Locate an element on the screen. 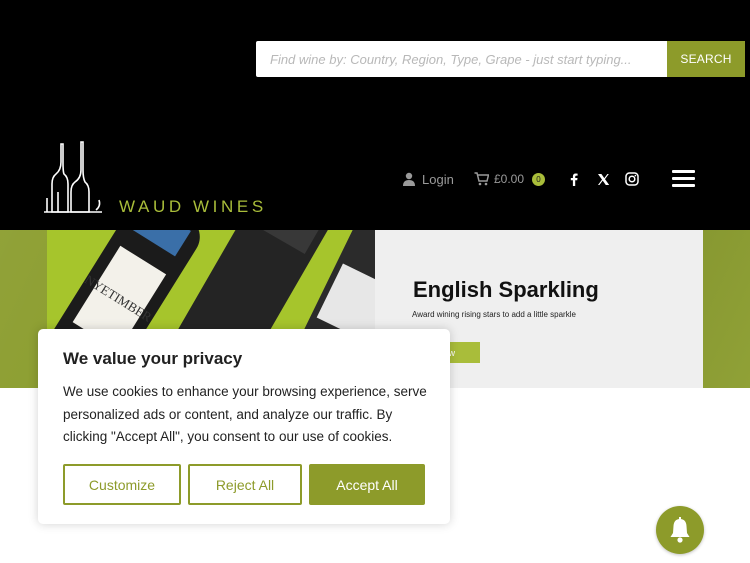 Image resolution: width=750 pixels, height=563 pixels. slide-title: English Sparkling is located at coordinates (506, 289).